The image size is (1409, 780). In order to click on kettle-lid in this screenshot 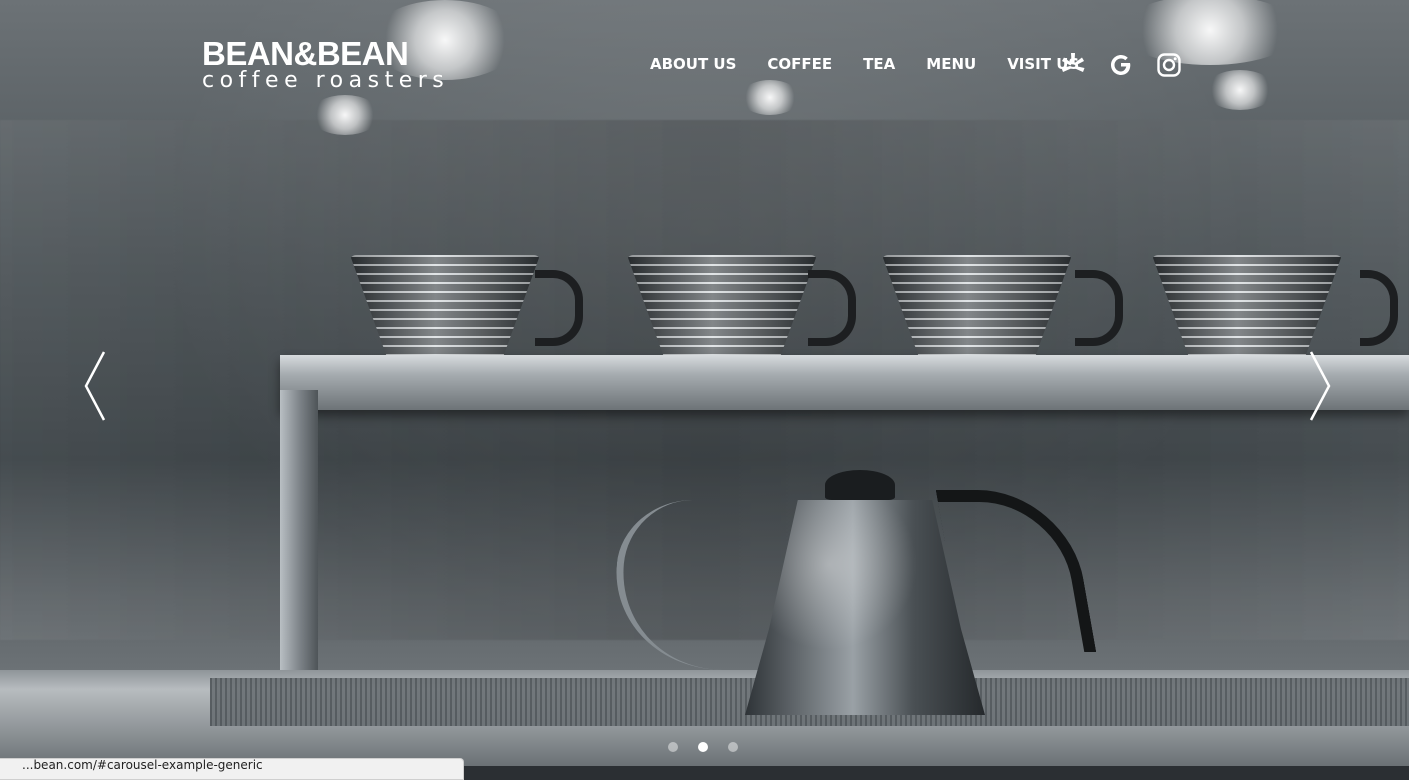, I will do `click(860, 485)`.